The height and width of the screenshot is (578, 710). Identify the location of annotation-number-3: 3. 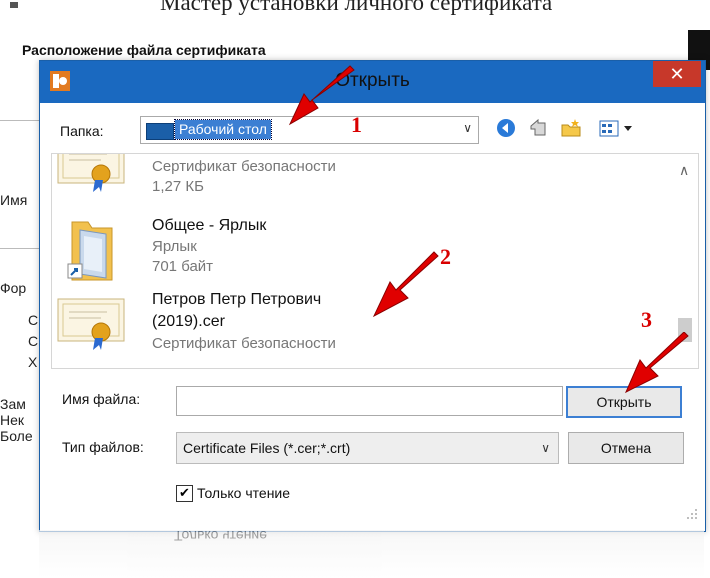
(646, 319).